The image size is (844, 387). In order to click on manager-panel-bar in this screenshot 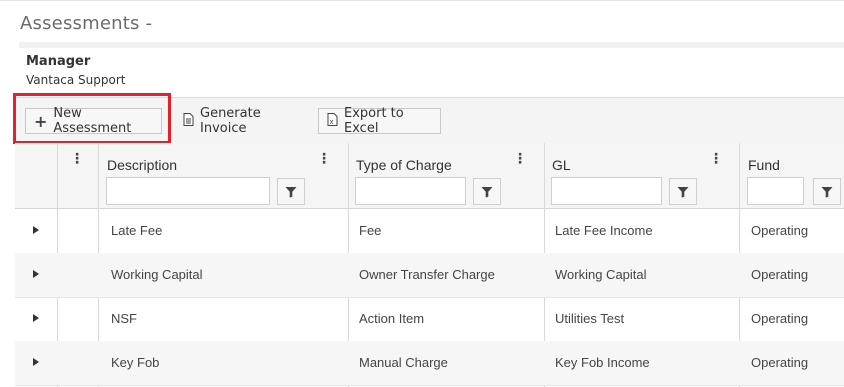, I will do `click(431, 45)`.